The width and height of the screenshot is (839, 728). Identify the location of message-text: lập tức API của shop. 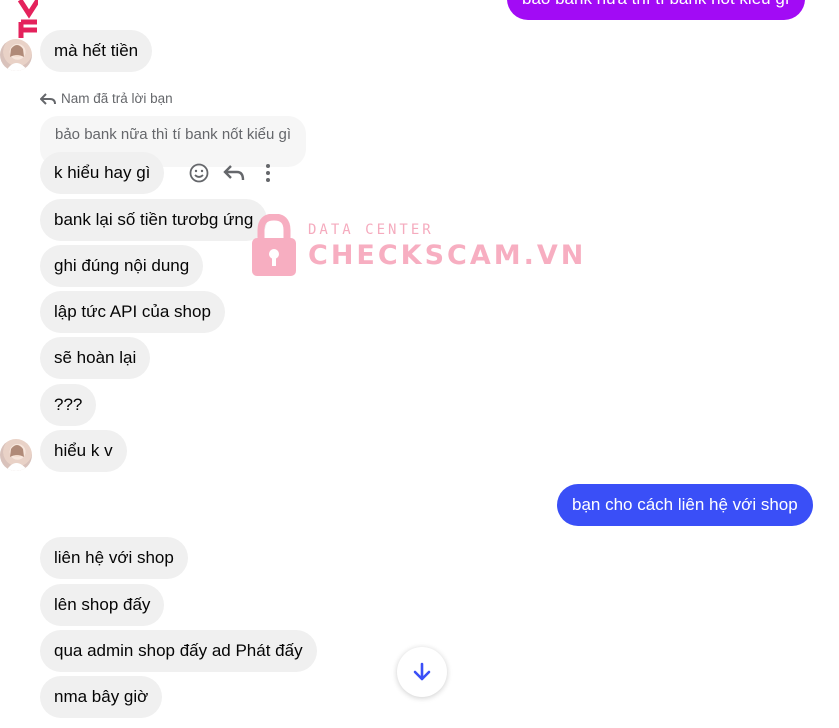
(132, 311).